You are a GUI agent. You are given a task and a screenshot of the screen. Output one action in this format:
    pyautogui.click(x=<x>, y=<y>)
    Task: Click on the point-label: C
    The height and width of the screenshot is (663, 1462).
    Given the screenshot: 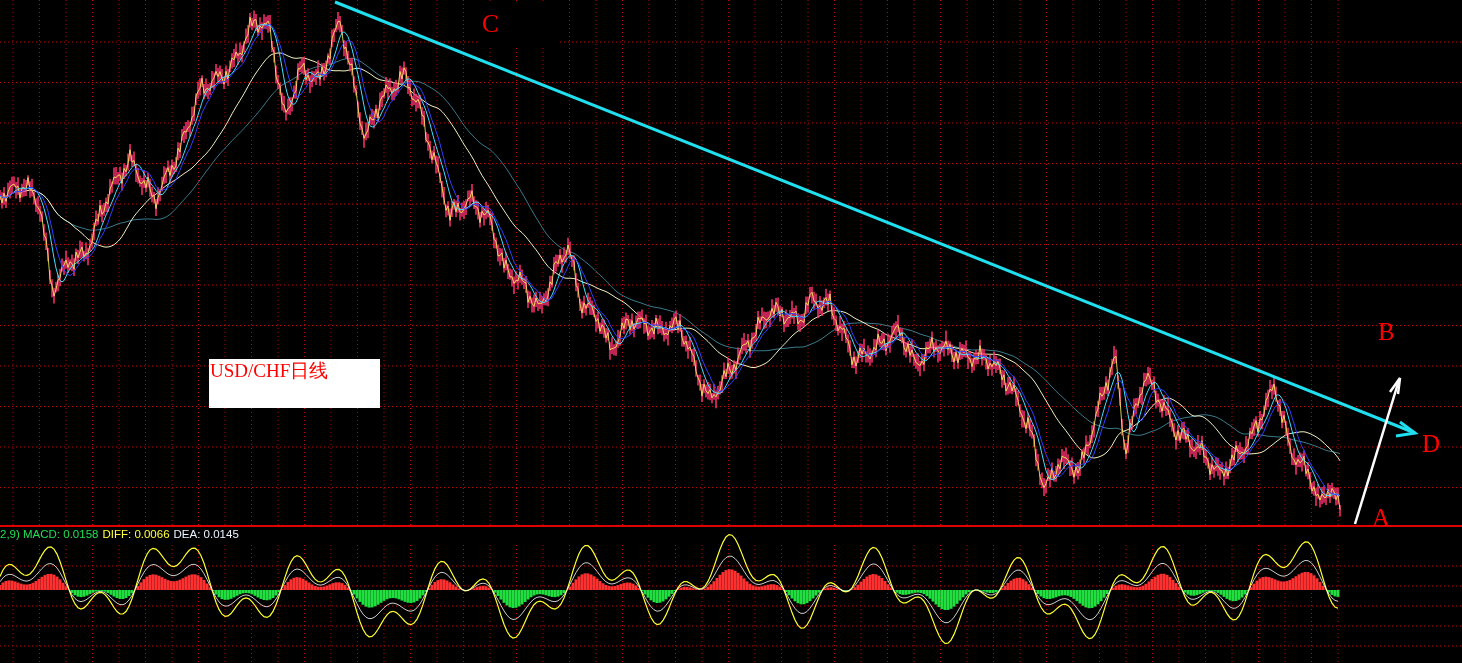 What is the action you would take?
    pyautogui.click(x=518, y=25)
    